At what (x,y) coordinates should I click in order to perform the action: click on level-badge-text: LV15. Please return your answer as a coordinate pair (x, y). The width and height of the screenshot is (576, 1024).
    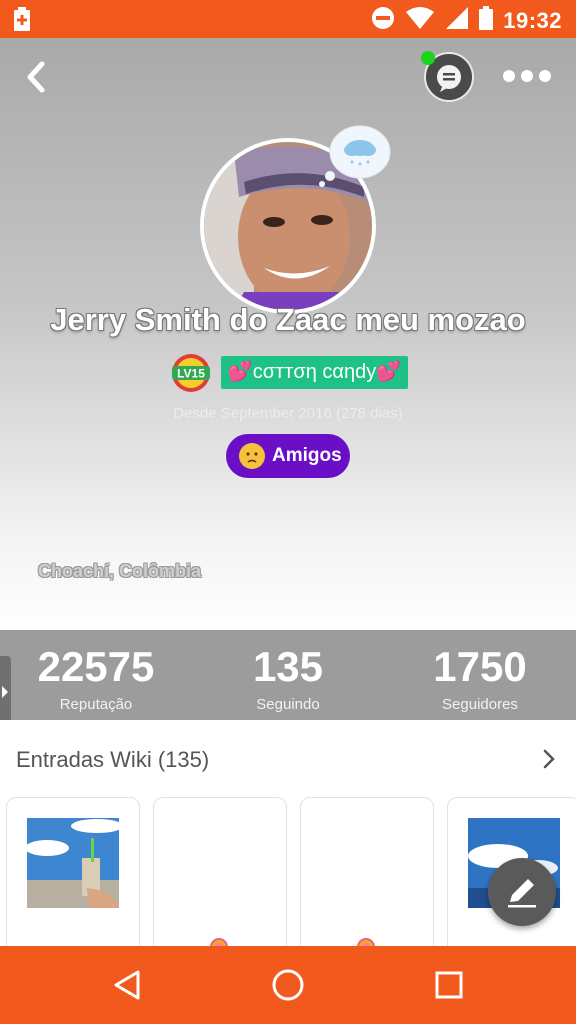
    Looking at the image, I should click on (191, 374).